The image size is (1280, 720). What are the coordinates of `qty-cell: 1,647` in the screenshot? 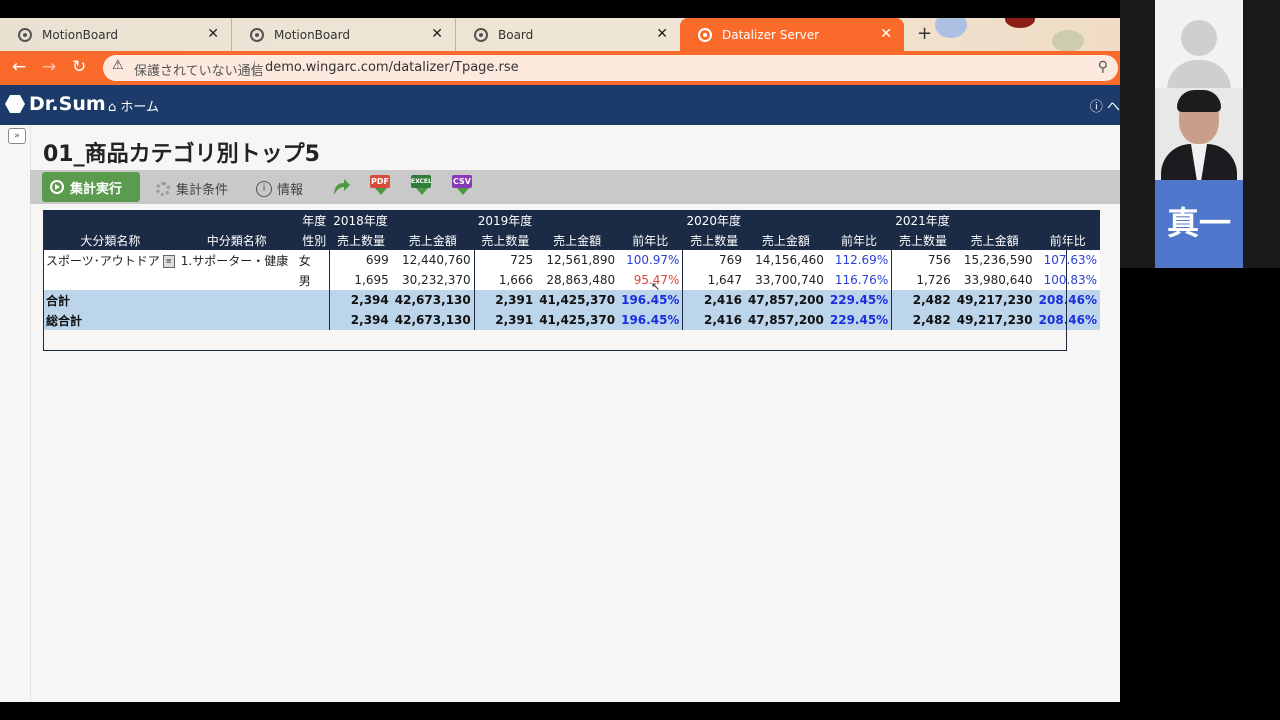 It's located at (713, 280).